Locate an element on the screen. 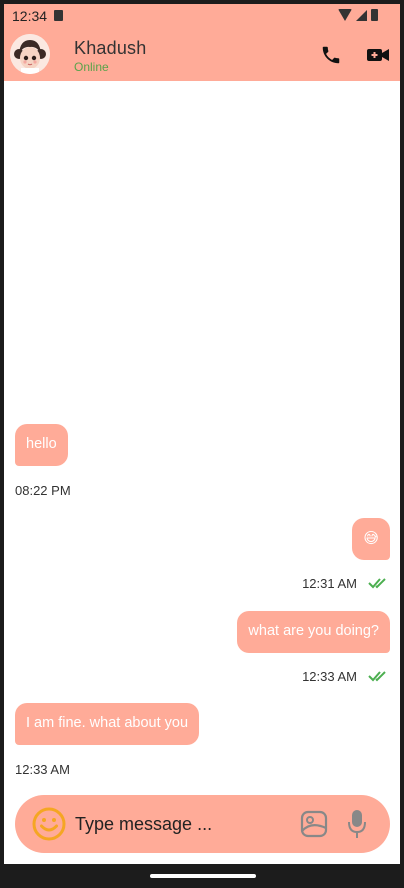 The width and height of the screenshot is (404, 888). voice-record-button is located at coordinates (357, 824).